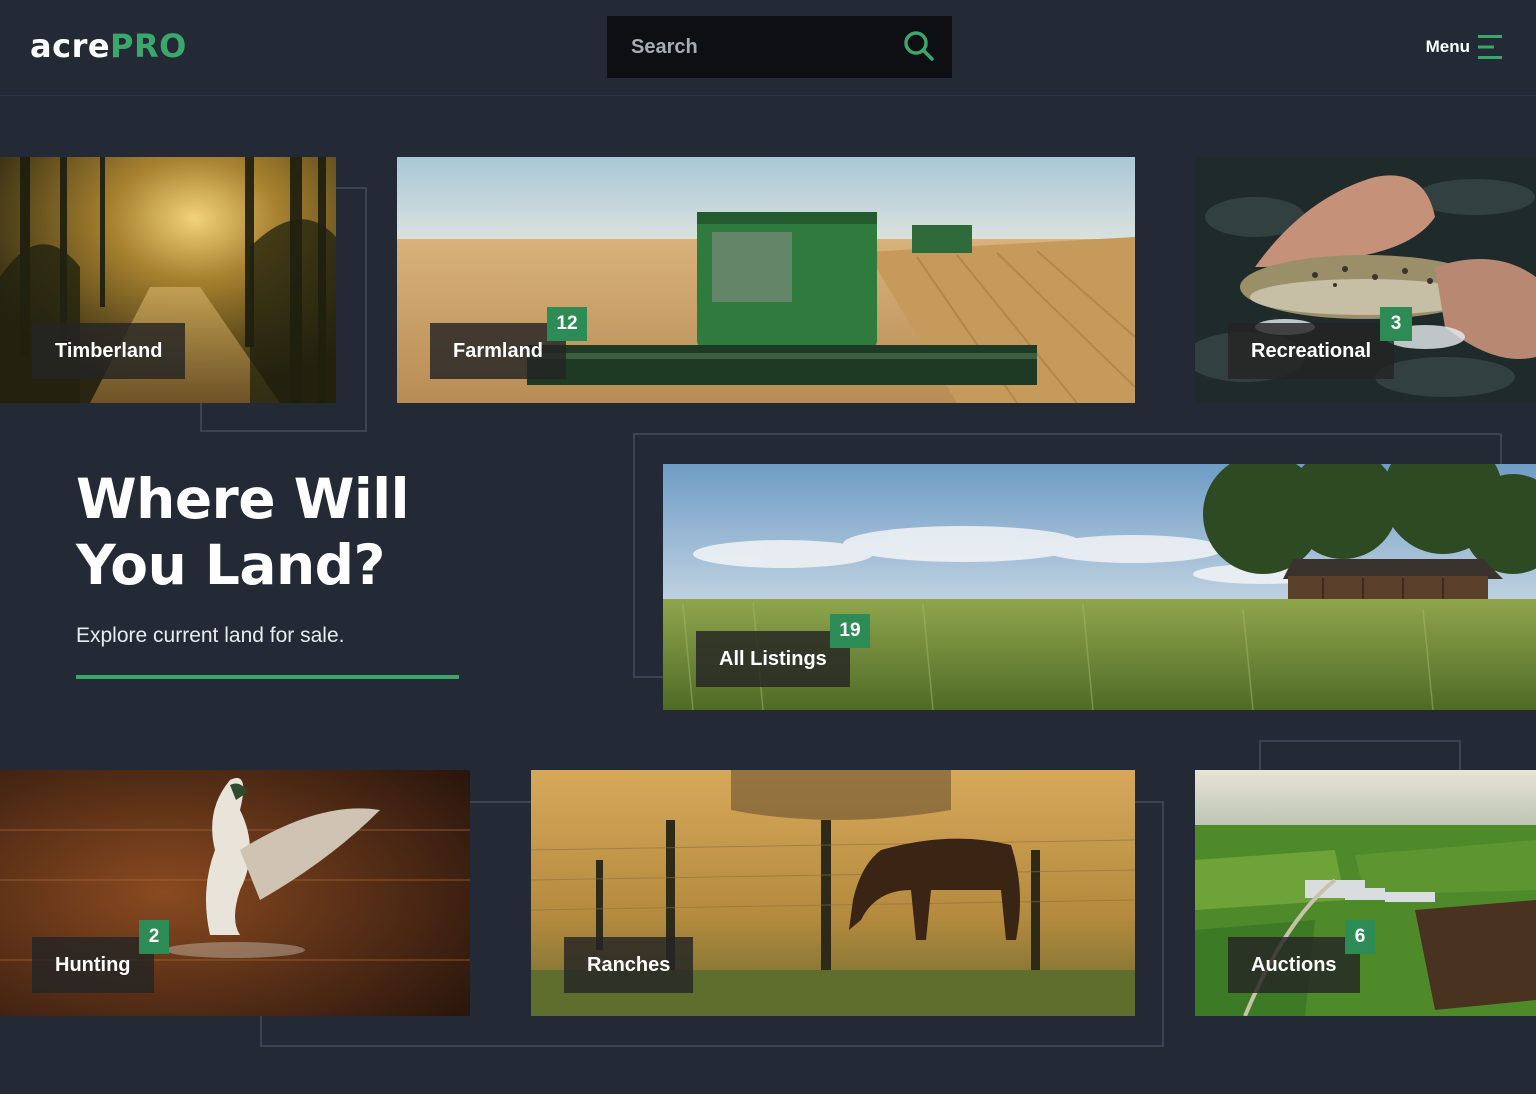 This screenshot has height=1094, width=1536. Describe the element at coordinates (286, 532) in the screenshot. I see `page-title: Where Will You Land?` at that location.